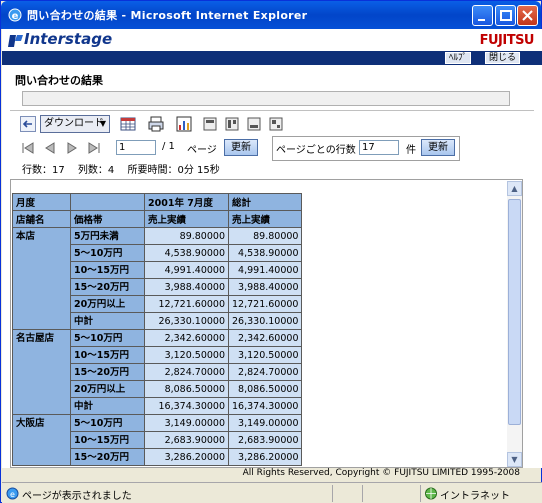 The width and height of the screenshot is (542, 503). Describe the element at coordinates (28, 124) in the screenshot. I see `back-icon` at that location.